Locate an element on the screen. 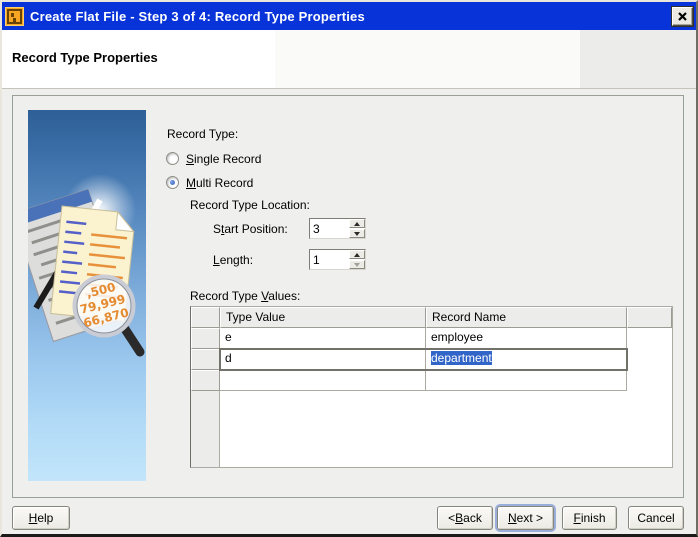 The image size is (698, 537). column-header-record-name: Record Name is located at coordinates (526, 317).